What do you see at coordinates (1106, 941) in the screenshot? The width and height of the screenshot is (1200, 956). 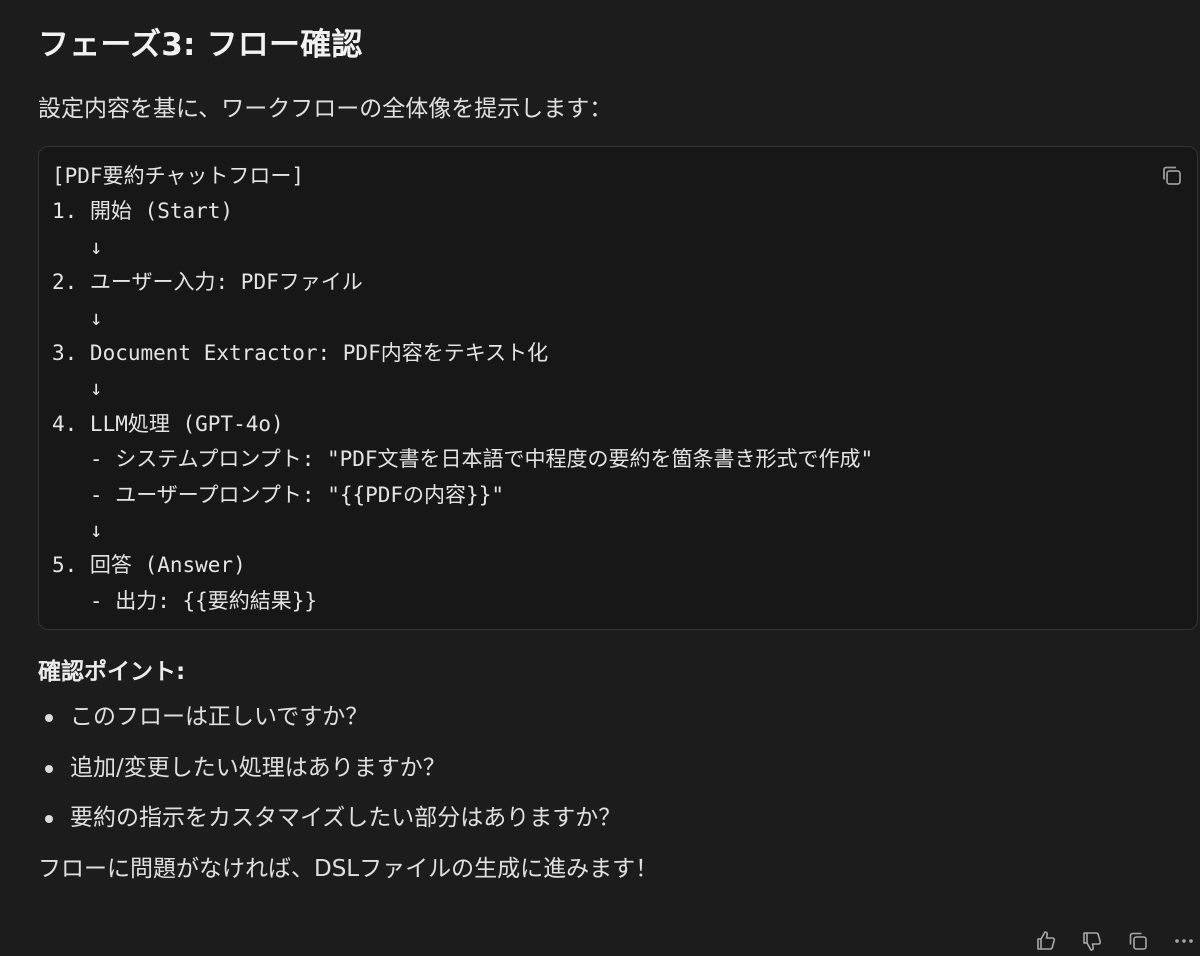 I see `message-actions` at bounding box center [1106, 941].